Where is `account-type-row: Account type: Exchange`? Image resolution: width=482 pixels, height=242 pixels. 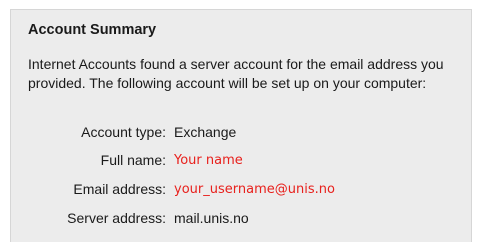
account-type-row: Account type: Exchange is located at coordinates (242, 134).